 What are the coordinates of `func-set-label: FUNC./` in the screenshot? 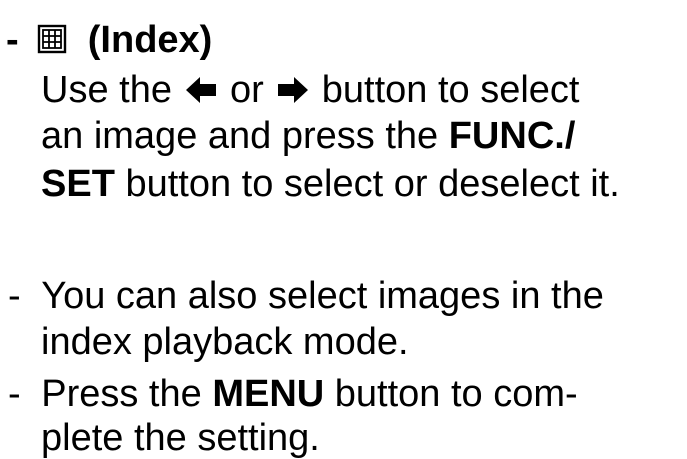 It's located at (512, 136).